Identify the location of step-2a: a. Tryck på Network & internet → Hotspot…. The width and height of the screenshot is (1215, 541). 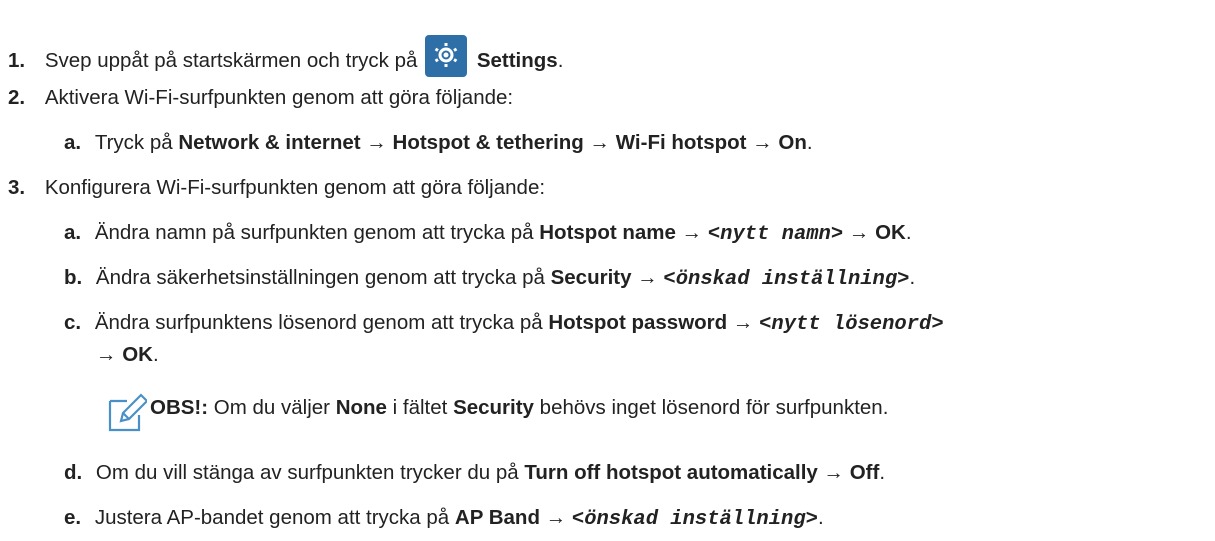
(438, 143).